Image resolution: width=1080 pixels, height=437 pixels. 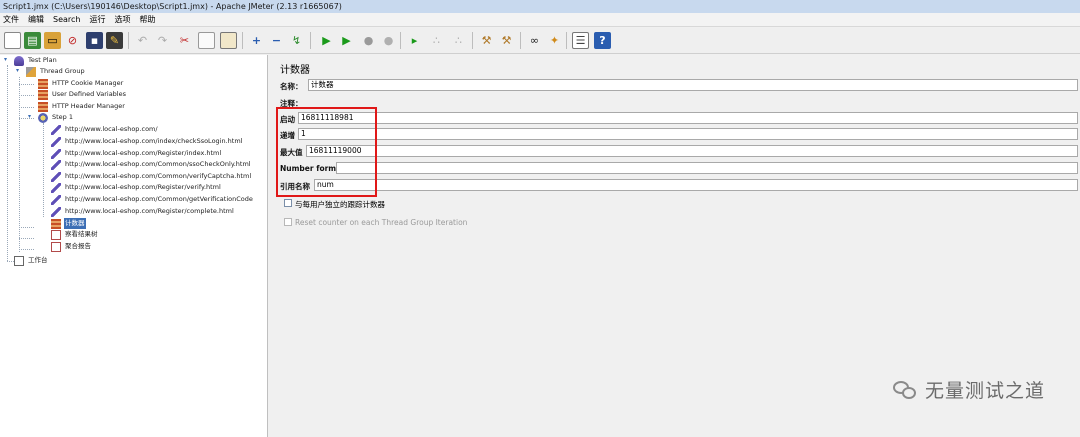 What do you see at coordinates (984, 391) in the screenshot?
I see `watermark-text: 无量测试之道` at bounding box center [984, 391].